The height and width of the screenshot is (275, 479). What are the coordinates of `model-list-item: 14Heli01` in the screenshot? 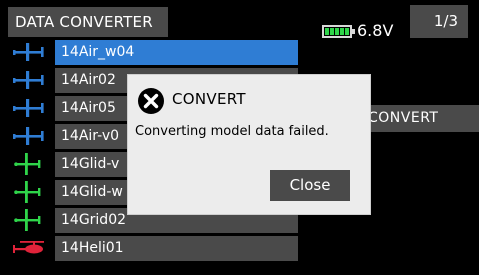 It's located at (150, 248).